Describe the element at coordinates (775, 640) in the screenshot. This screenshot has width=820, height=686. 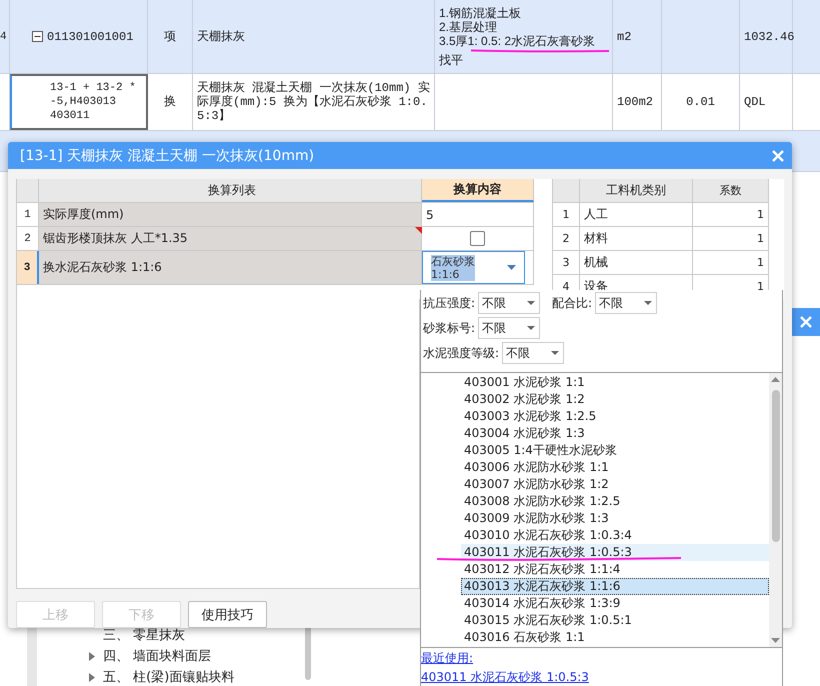
I see `scroll-down-icon` at that location.